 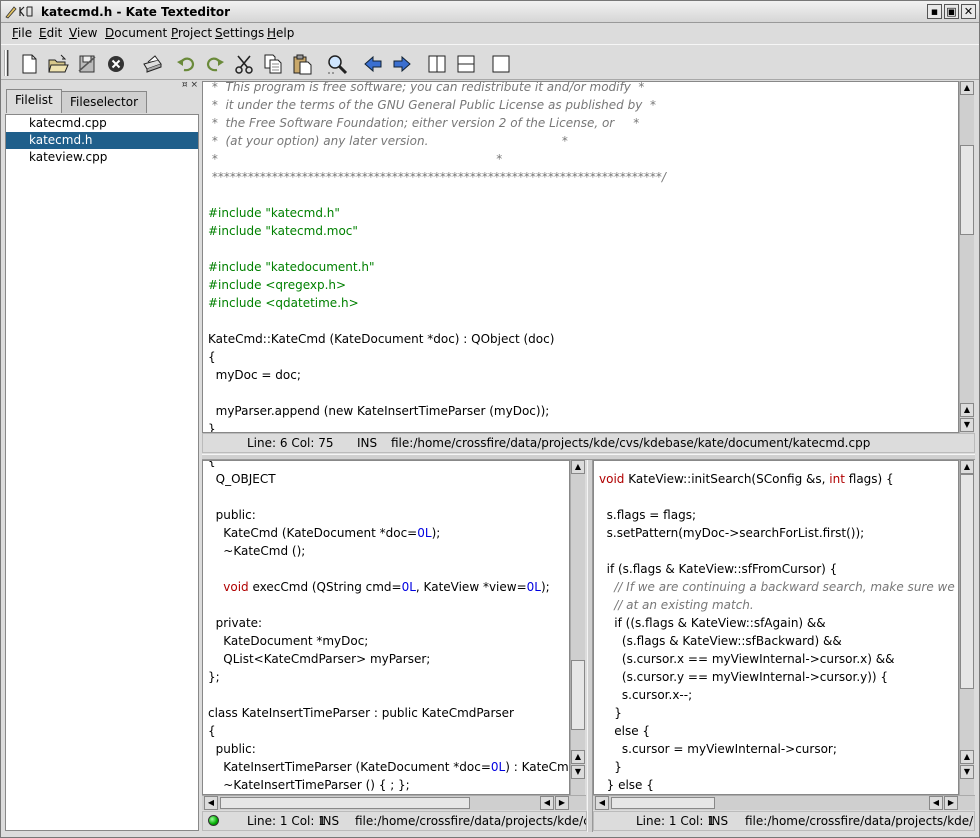 What do you see at coordinates (386, 551) in the screenshot?
I see `code-line: ~KateCmd ();` at bounding box center [386, 551].